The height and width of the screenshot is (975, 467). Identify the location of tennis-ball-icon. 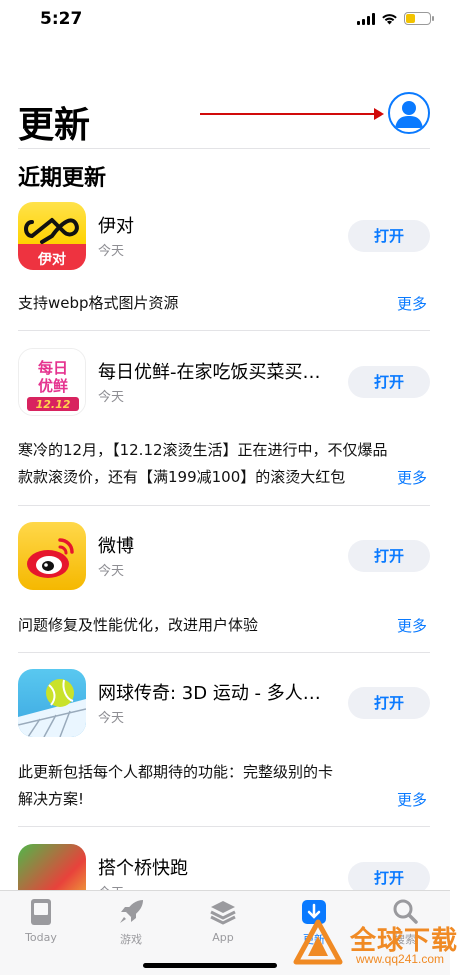
(52, 708).